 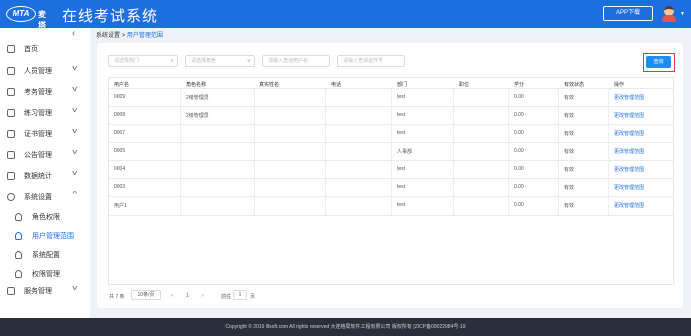 What do you see at coordinates (204, 61) in the screenshot?
I see `role-select-placeholder: 请选择角色` at bounding box center [204, 61].